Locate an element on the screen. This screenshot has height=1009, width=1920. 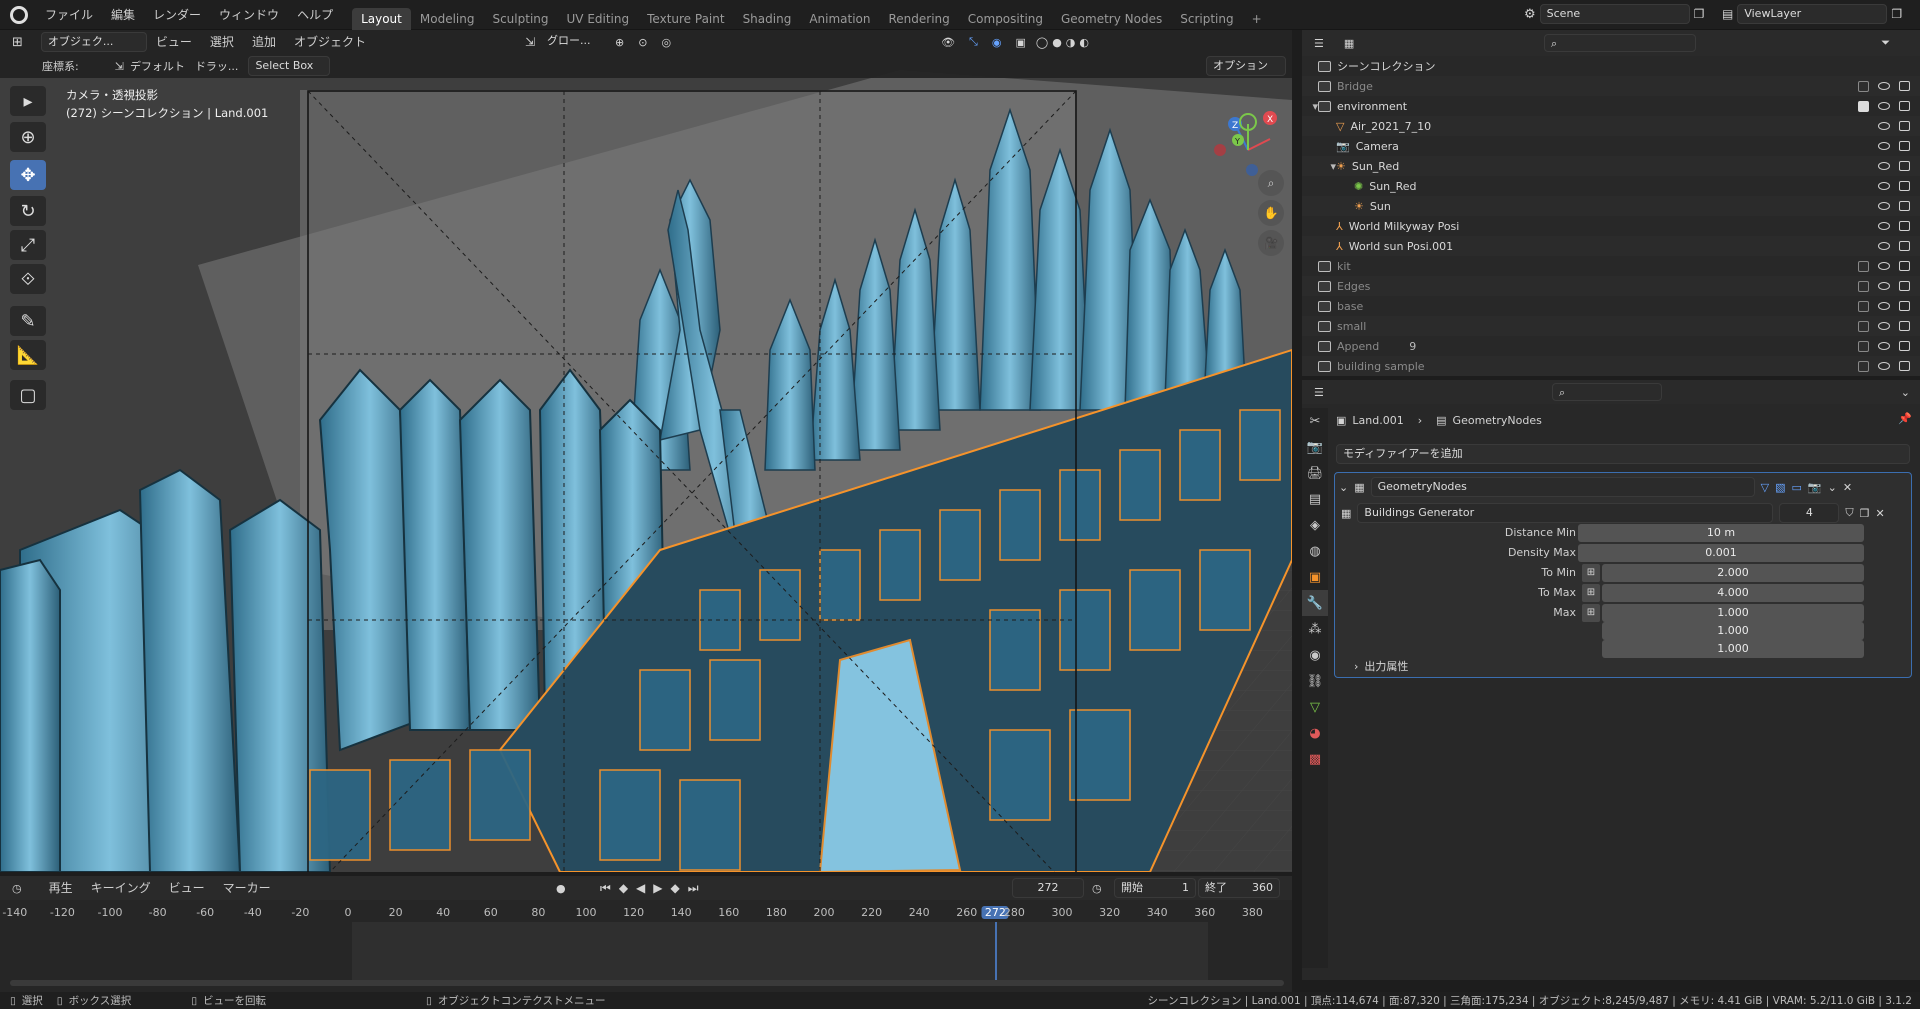
outliner-item: small is located at coordinates (1611, 326).